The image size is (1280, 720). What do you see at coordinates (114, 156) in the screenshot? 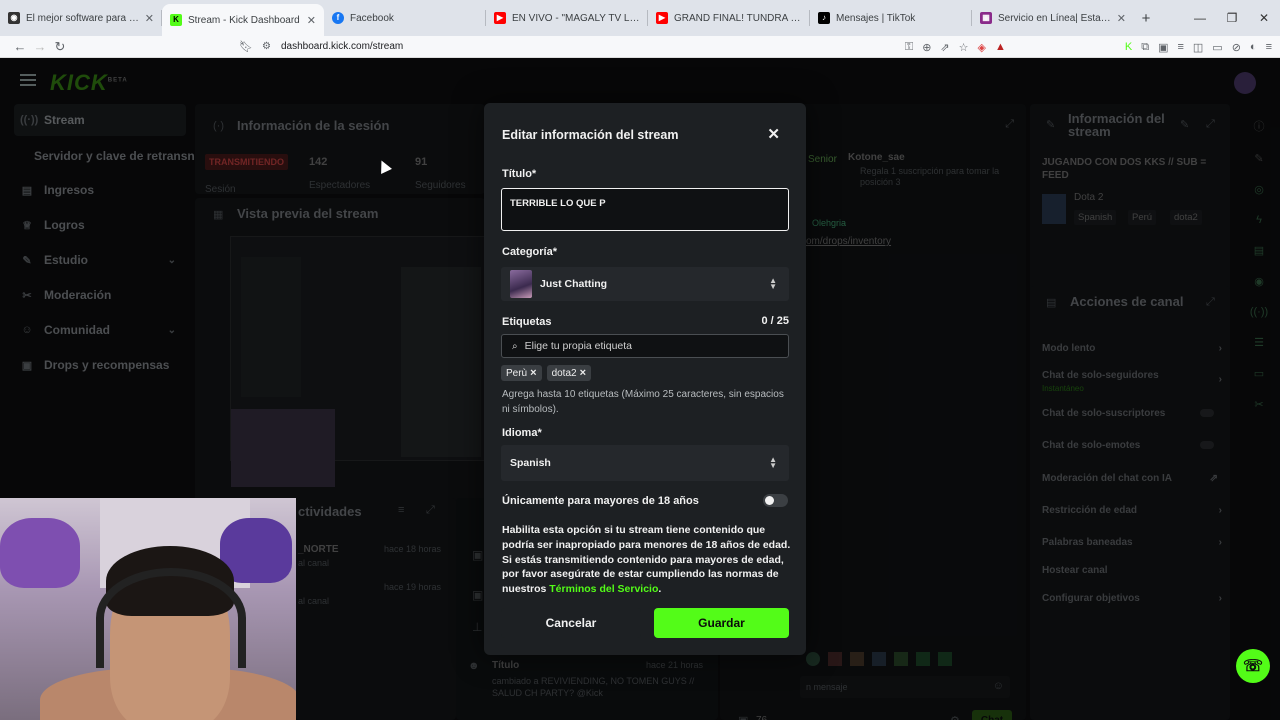
I see `sidebar-item-server-key: Servidor y clave de retransn` at bounding box center [114, 156].